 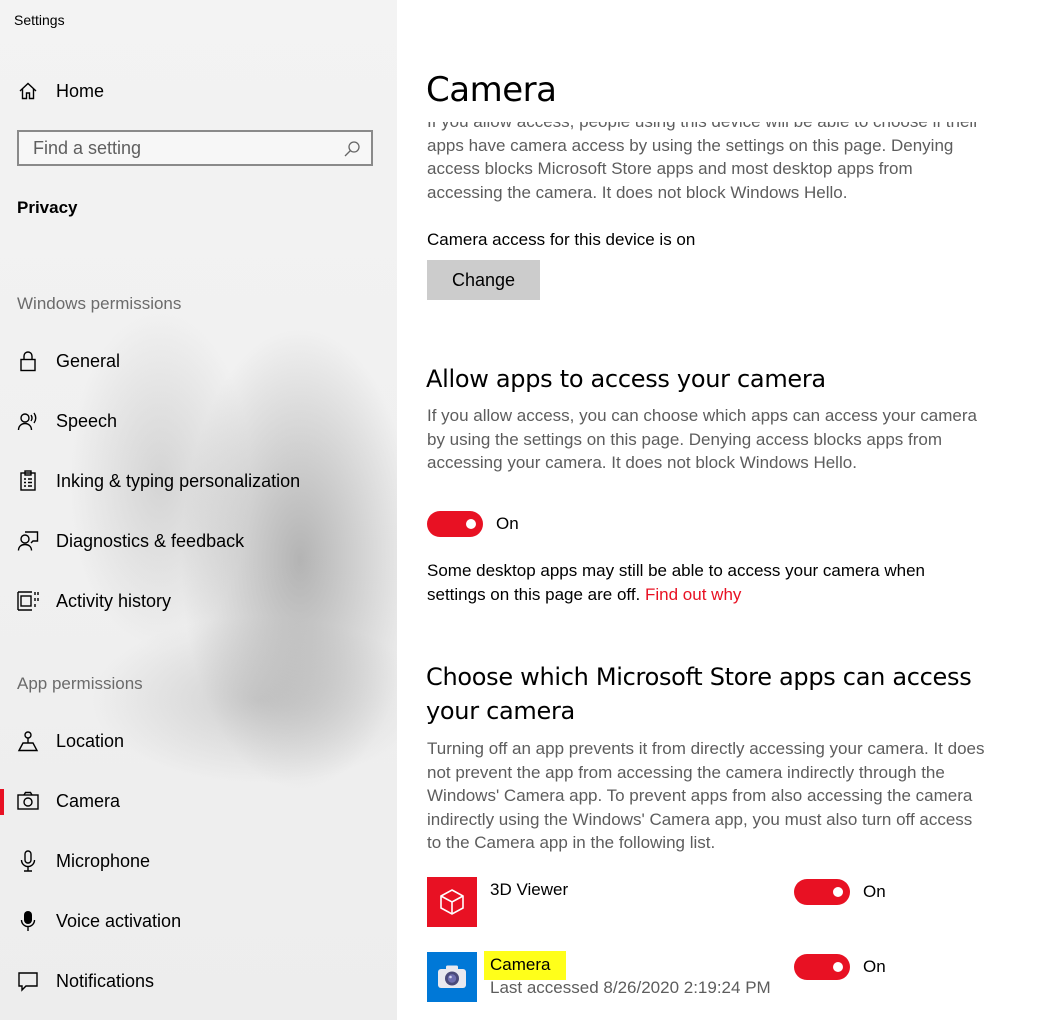 What do you see at coordinates (80, 683) in the screenshot?
I see `app-permissions-header: App permissions` at bounding box center [80, 683].